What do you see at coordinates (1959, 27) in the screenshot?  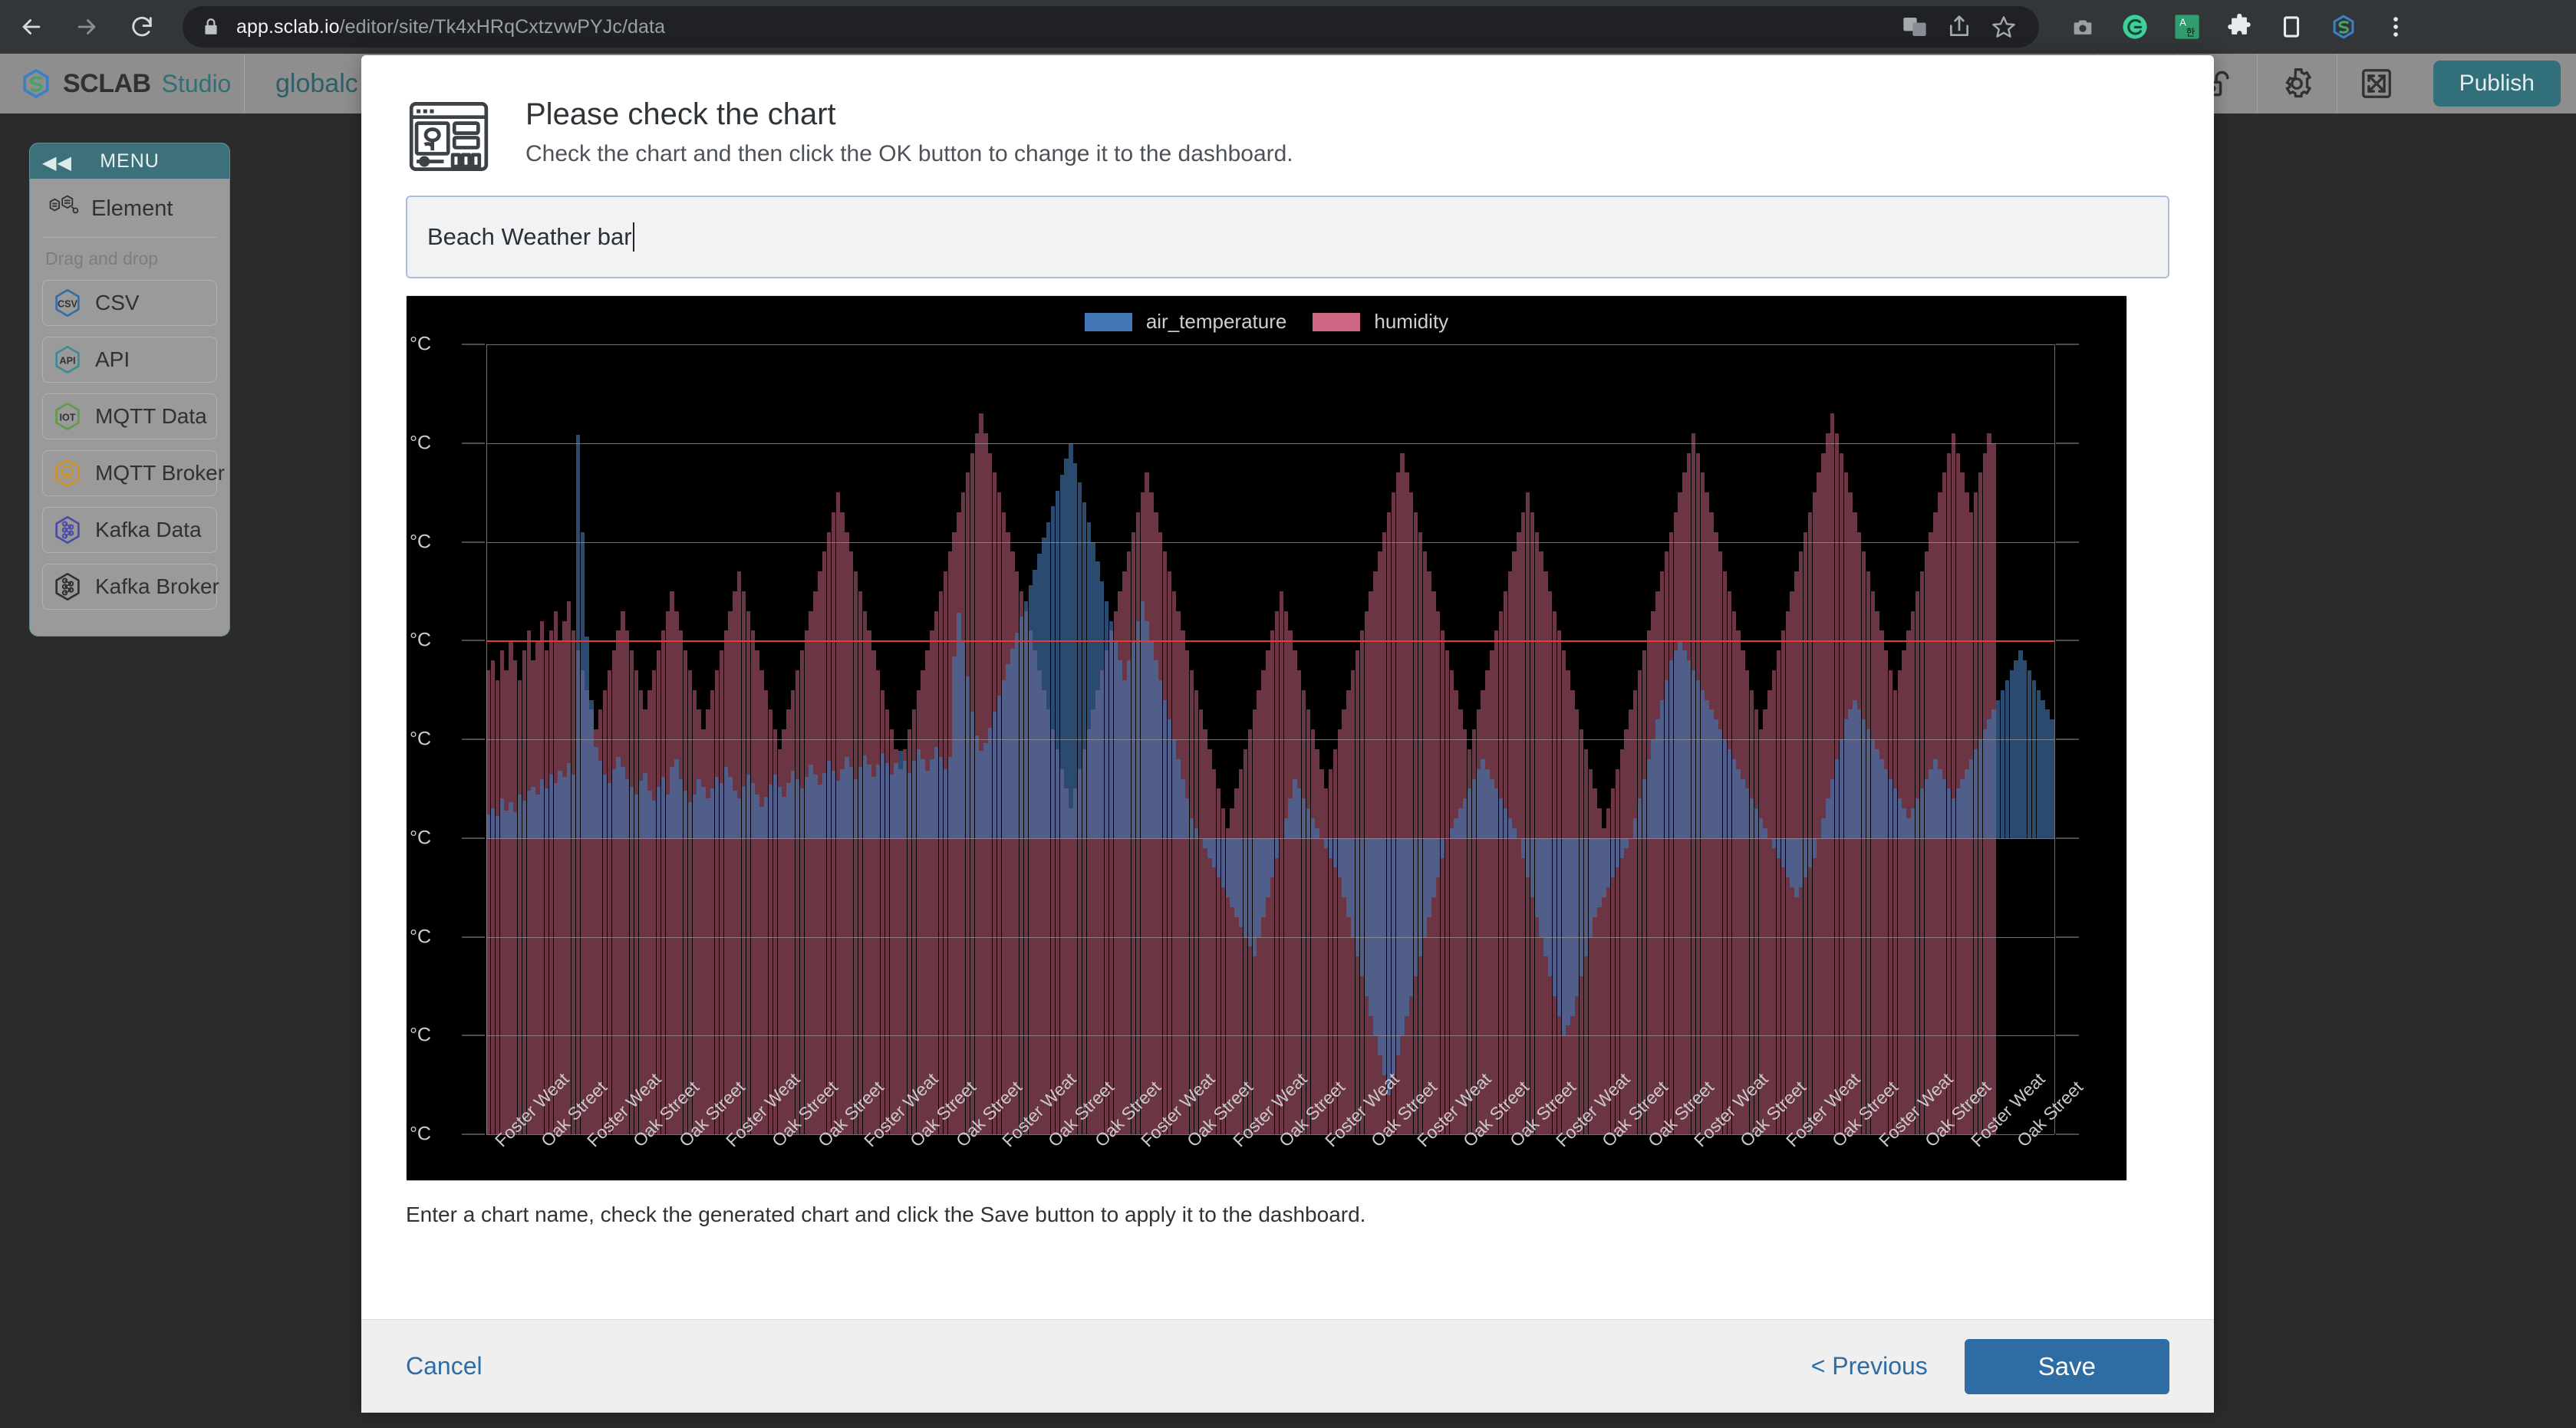 I see `share-icon` at bounding box center [1959, 27].